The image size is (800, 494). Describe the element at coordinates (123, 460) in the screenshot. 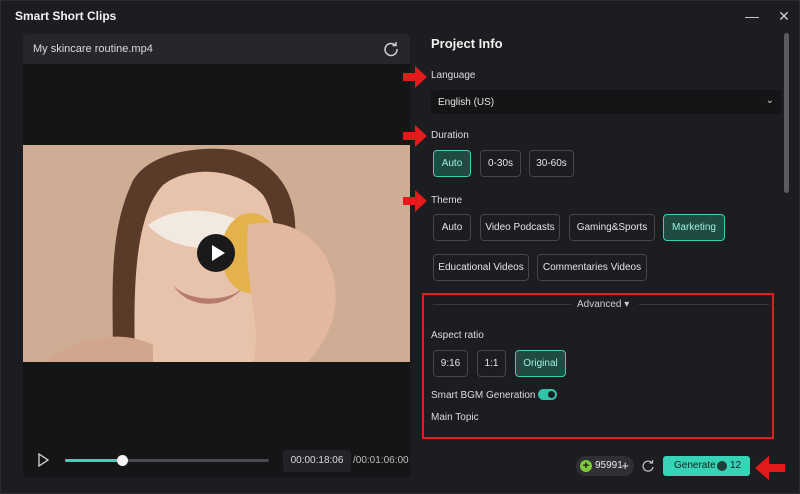

I see `progress-thumb` at that location.